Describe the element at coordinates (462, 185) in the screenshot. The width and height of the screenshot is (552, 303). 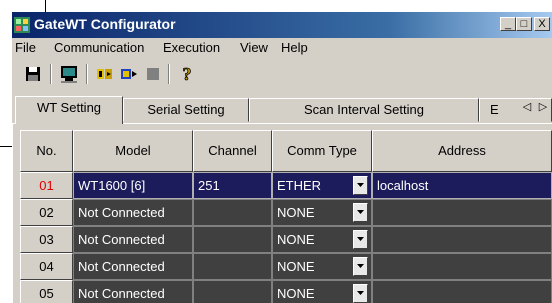
I see `address-cell: localhost` at that location.